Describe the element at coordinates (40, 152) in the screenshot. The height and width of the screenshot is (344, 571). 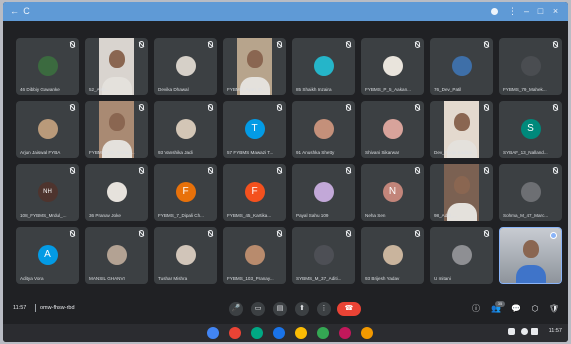
I see `participant-name: Arjun Jaiswal FYBA` at that location.